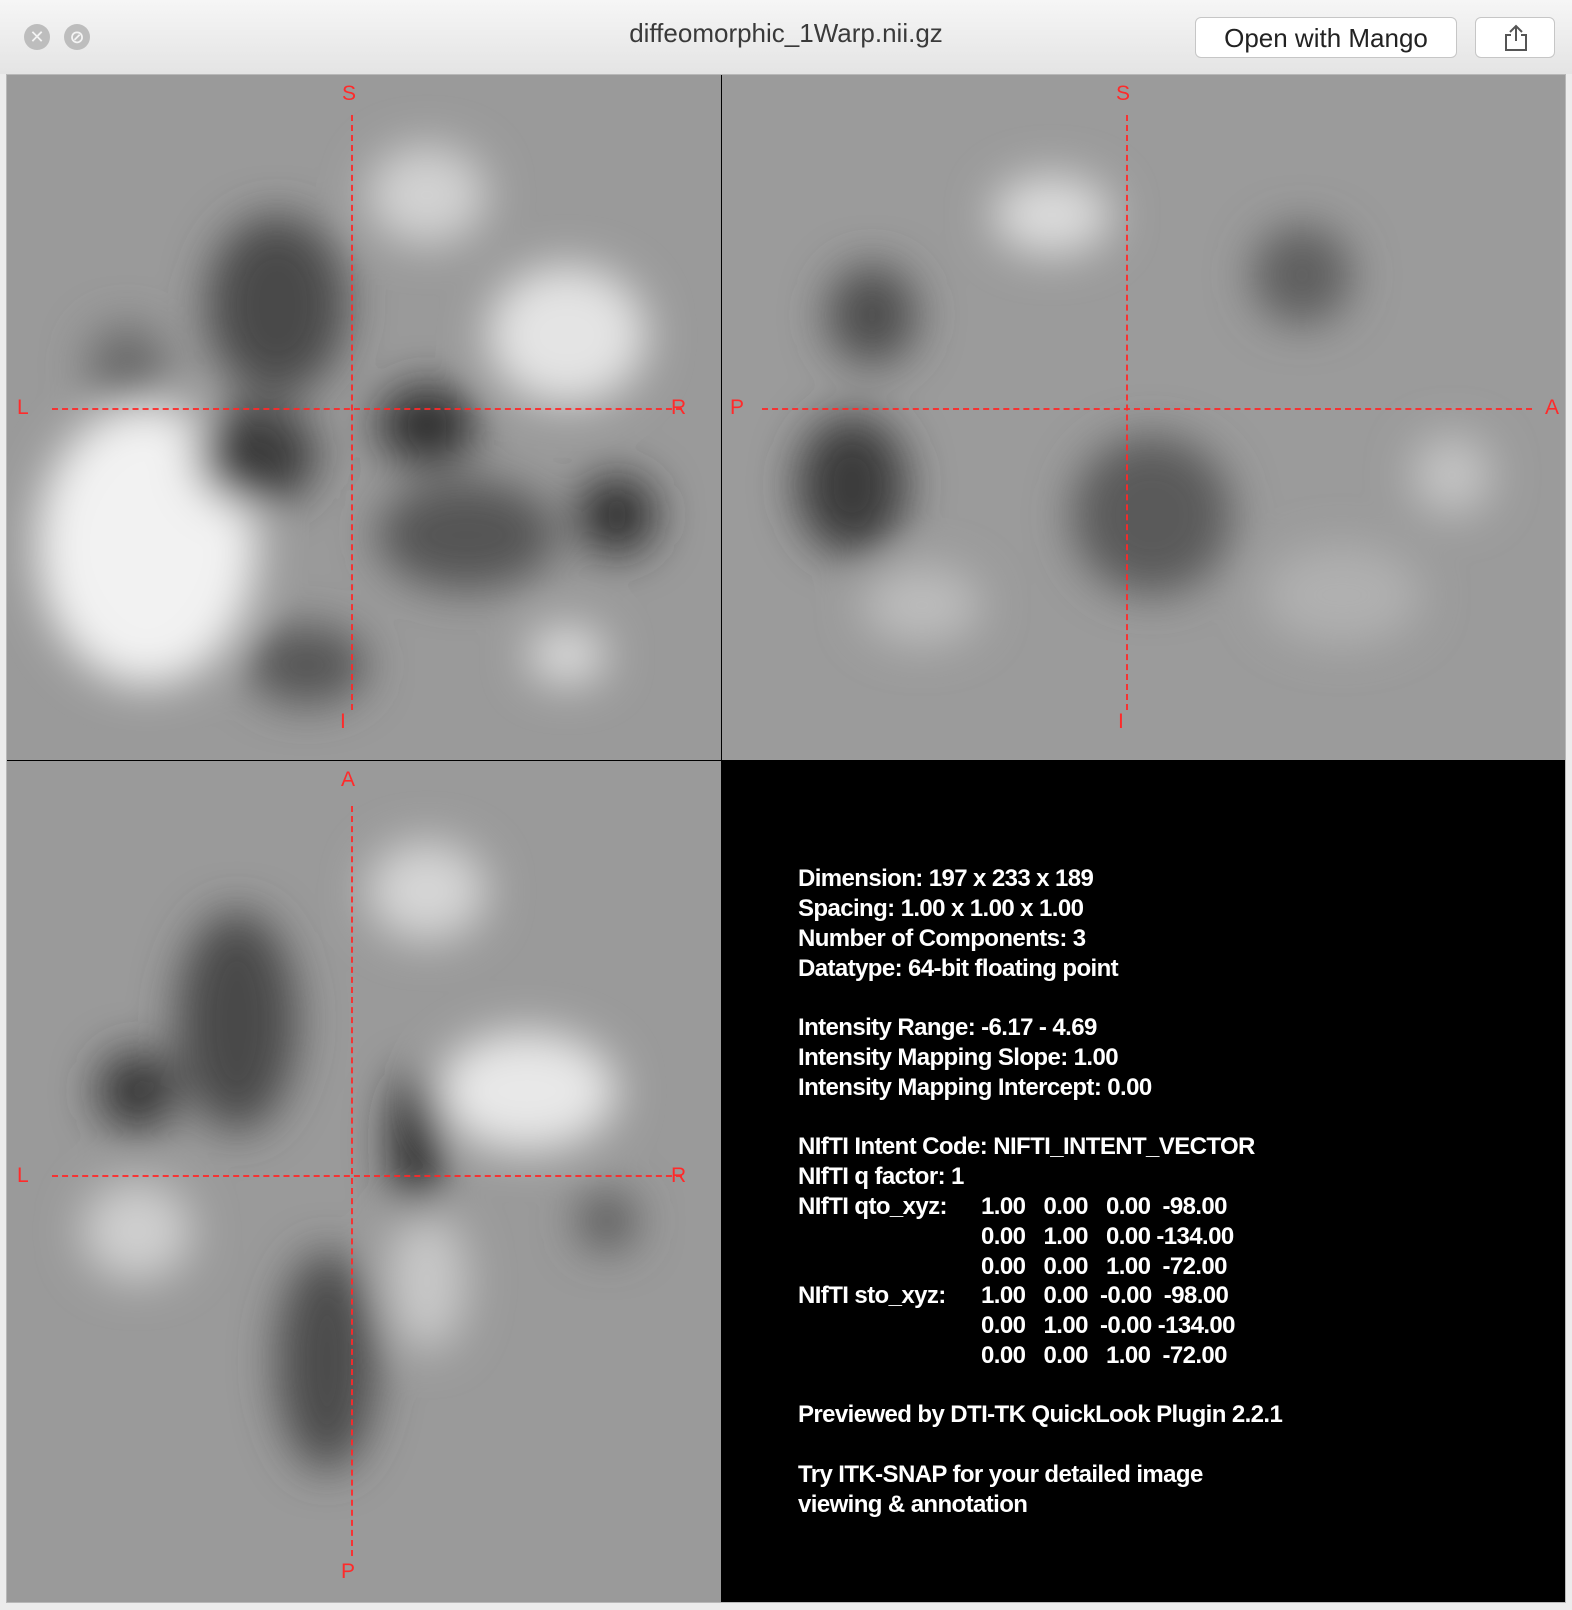  I want to click on qto-label: NIfTI qto_xyz:, so click(873, 1206).